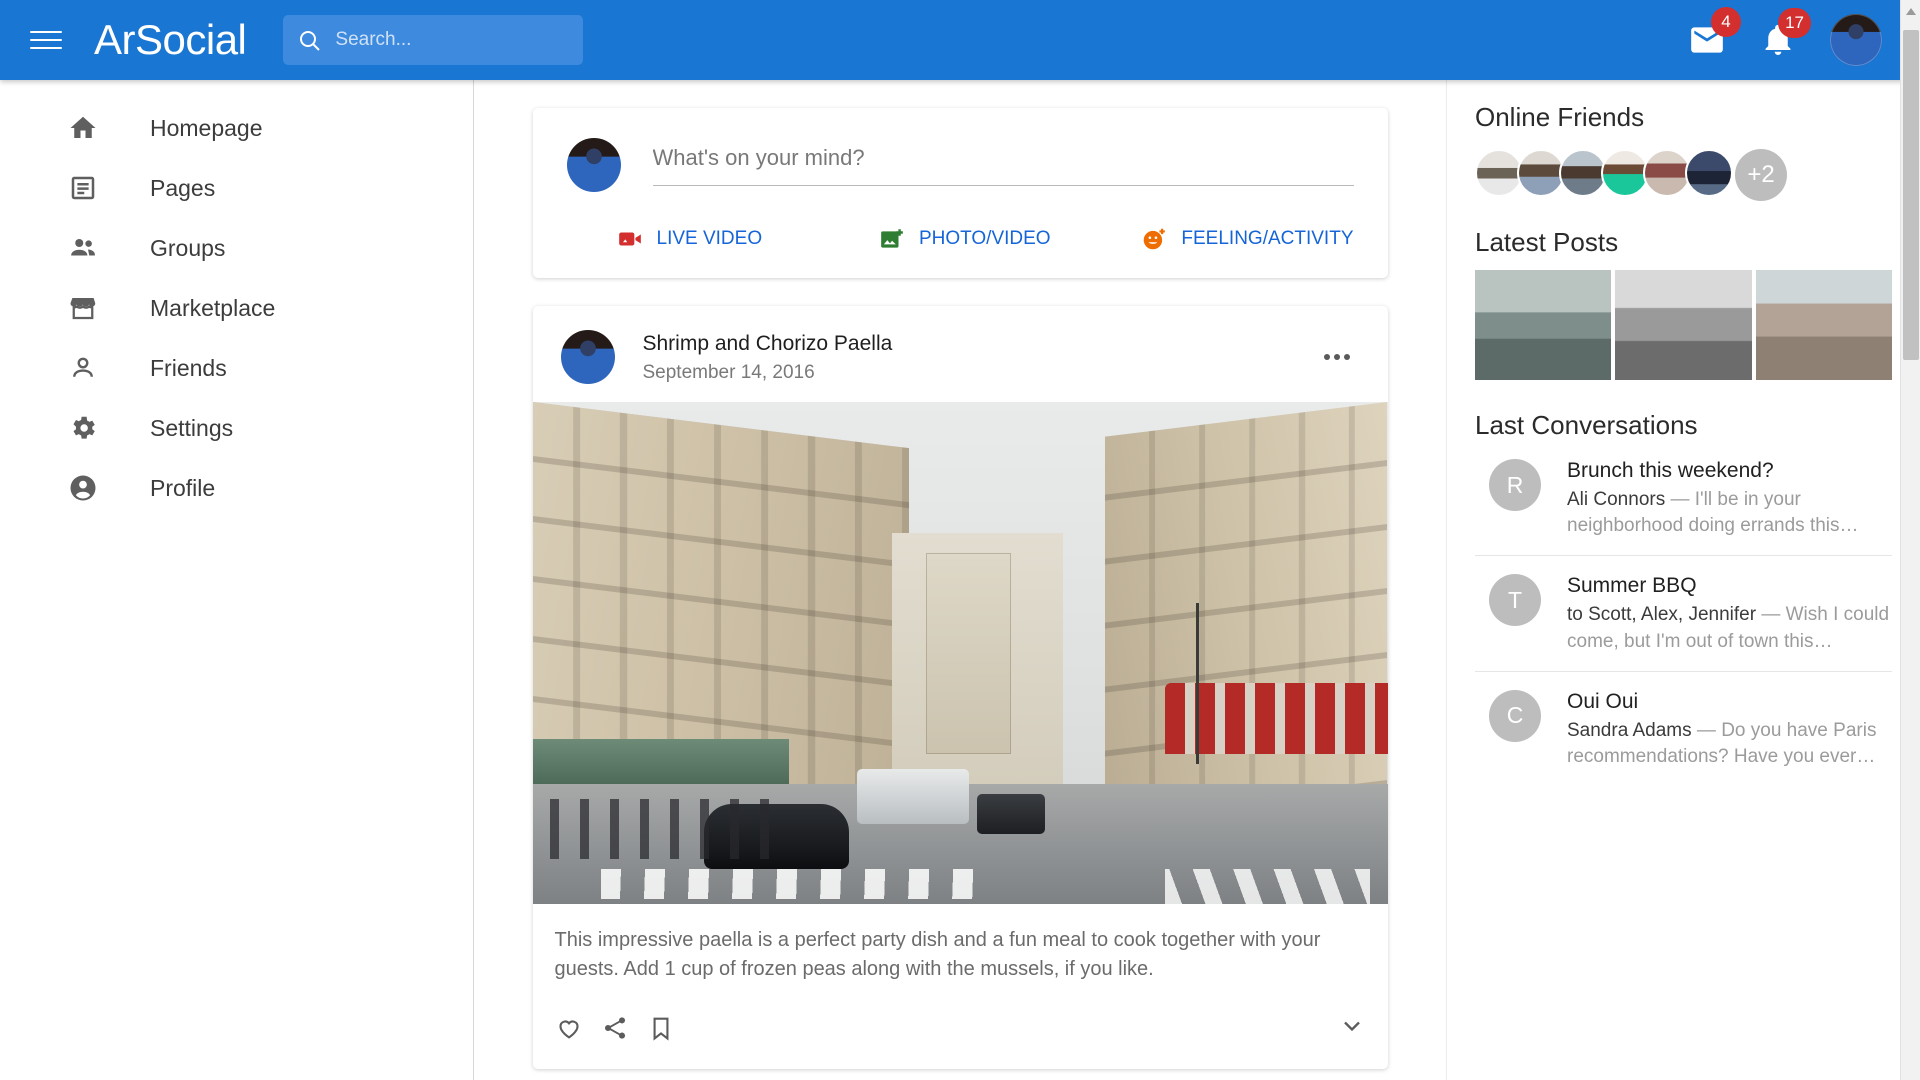  I want to click on emoji-icon, so click(1155, 239).